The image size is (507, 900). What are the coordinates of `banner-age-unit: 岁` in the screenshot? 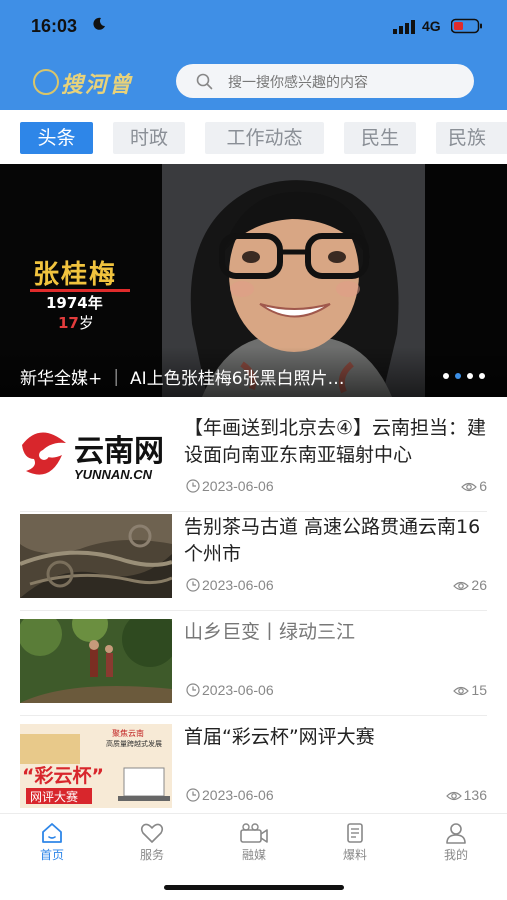 It's located at (86, 323).